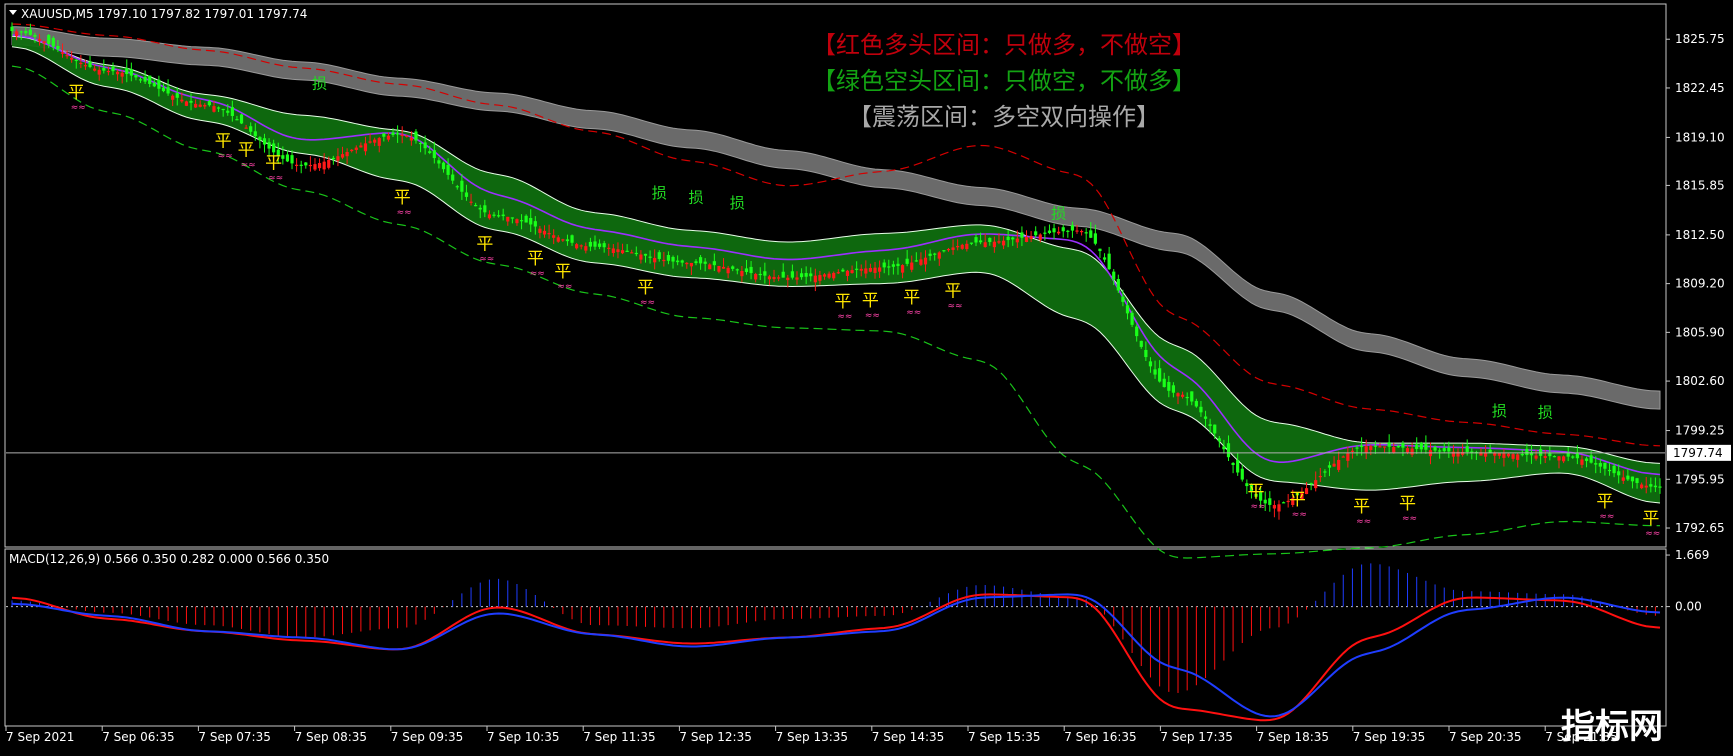  I want to click on current-price-label: 1797.74, so click(1698, 453).